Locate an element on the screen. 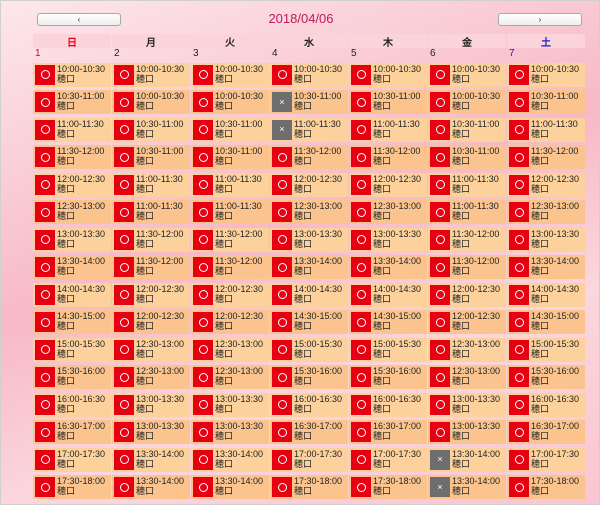 This screenshot has width=600, height=505. time-slot: 14:30-15:00 穂口 is located at coordinates (72, 322).